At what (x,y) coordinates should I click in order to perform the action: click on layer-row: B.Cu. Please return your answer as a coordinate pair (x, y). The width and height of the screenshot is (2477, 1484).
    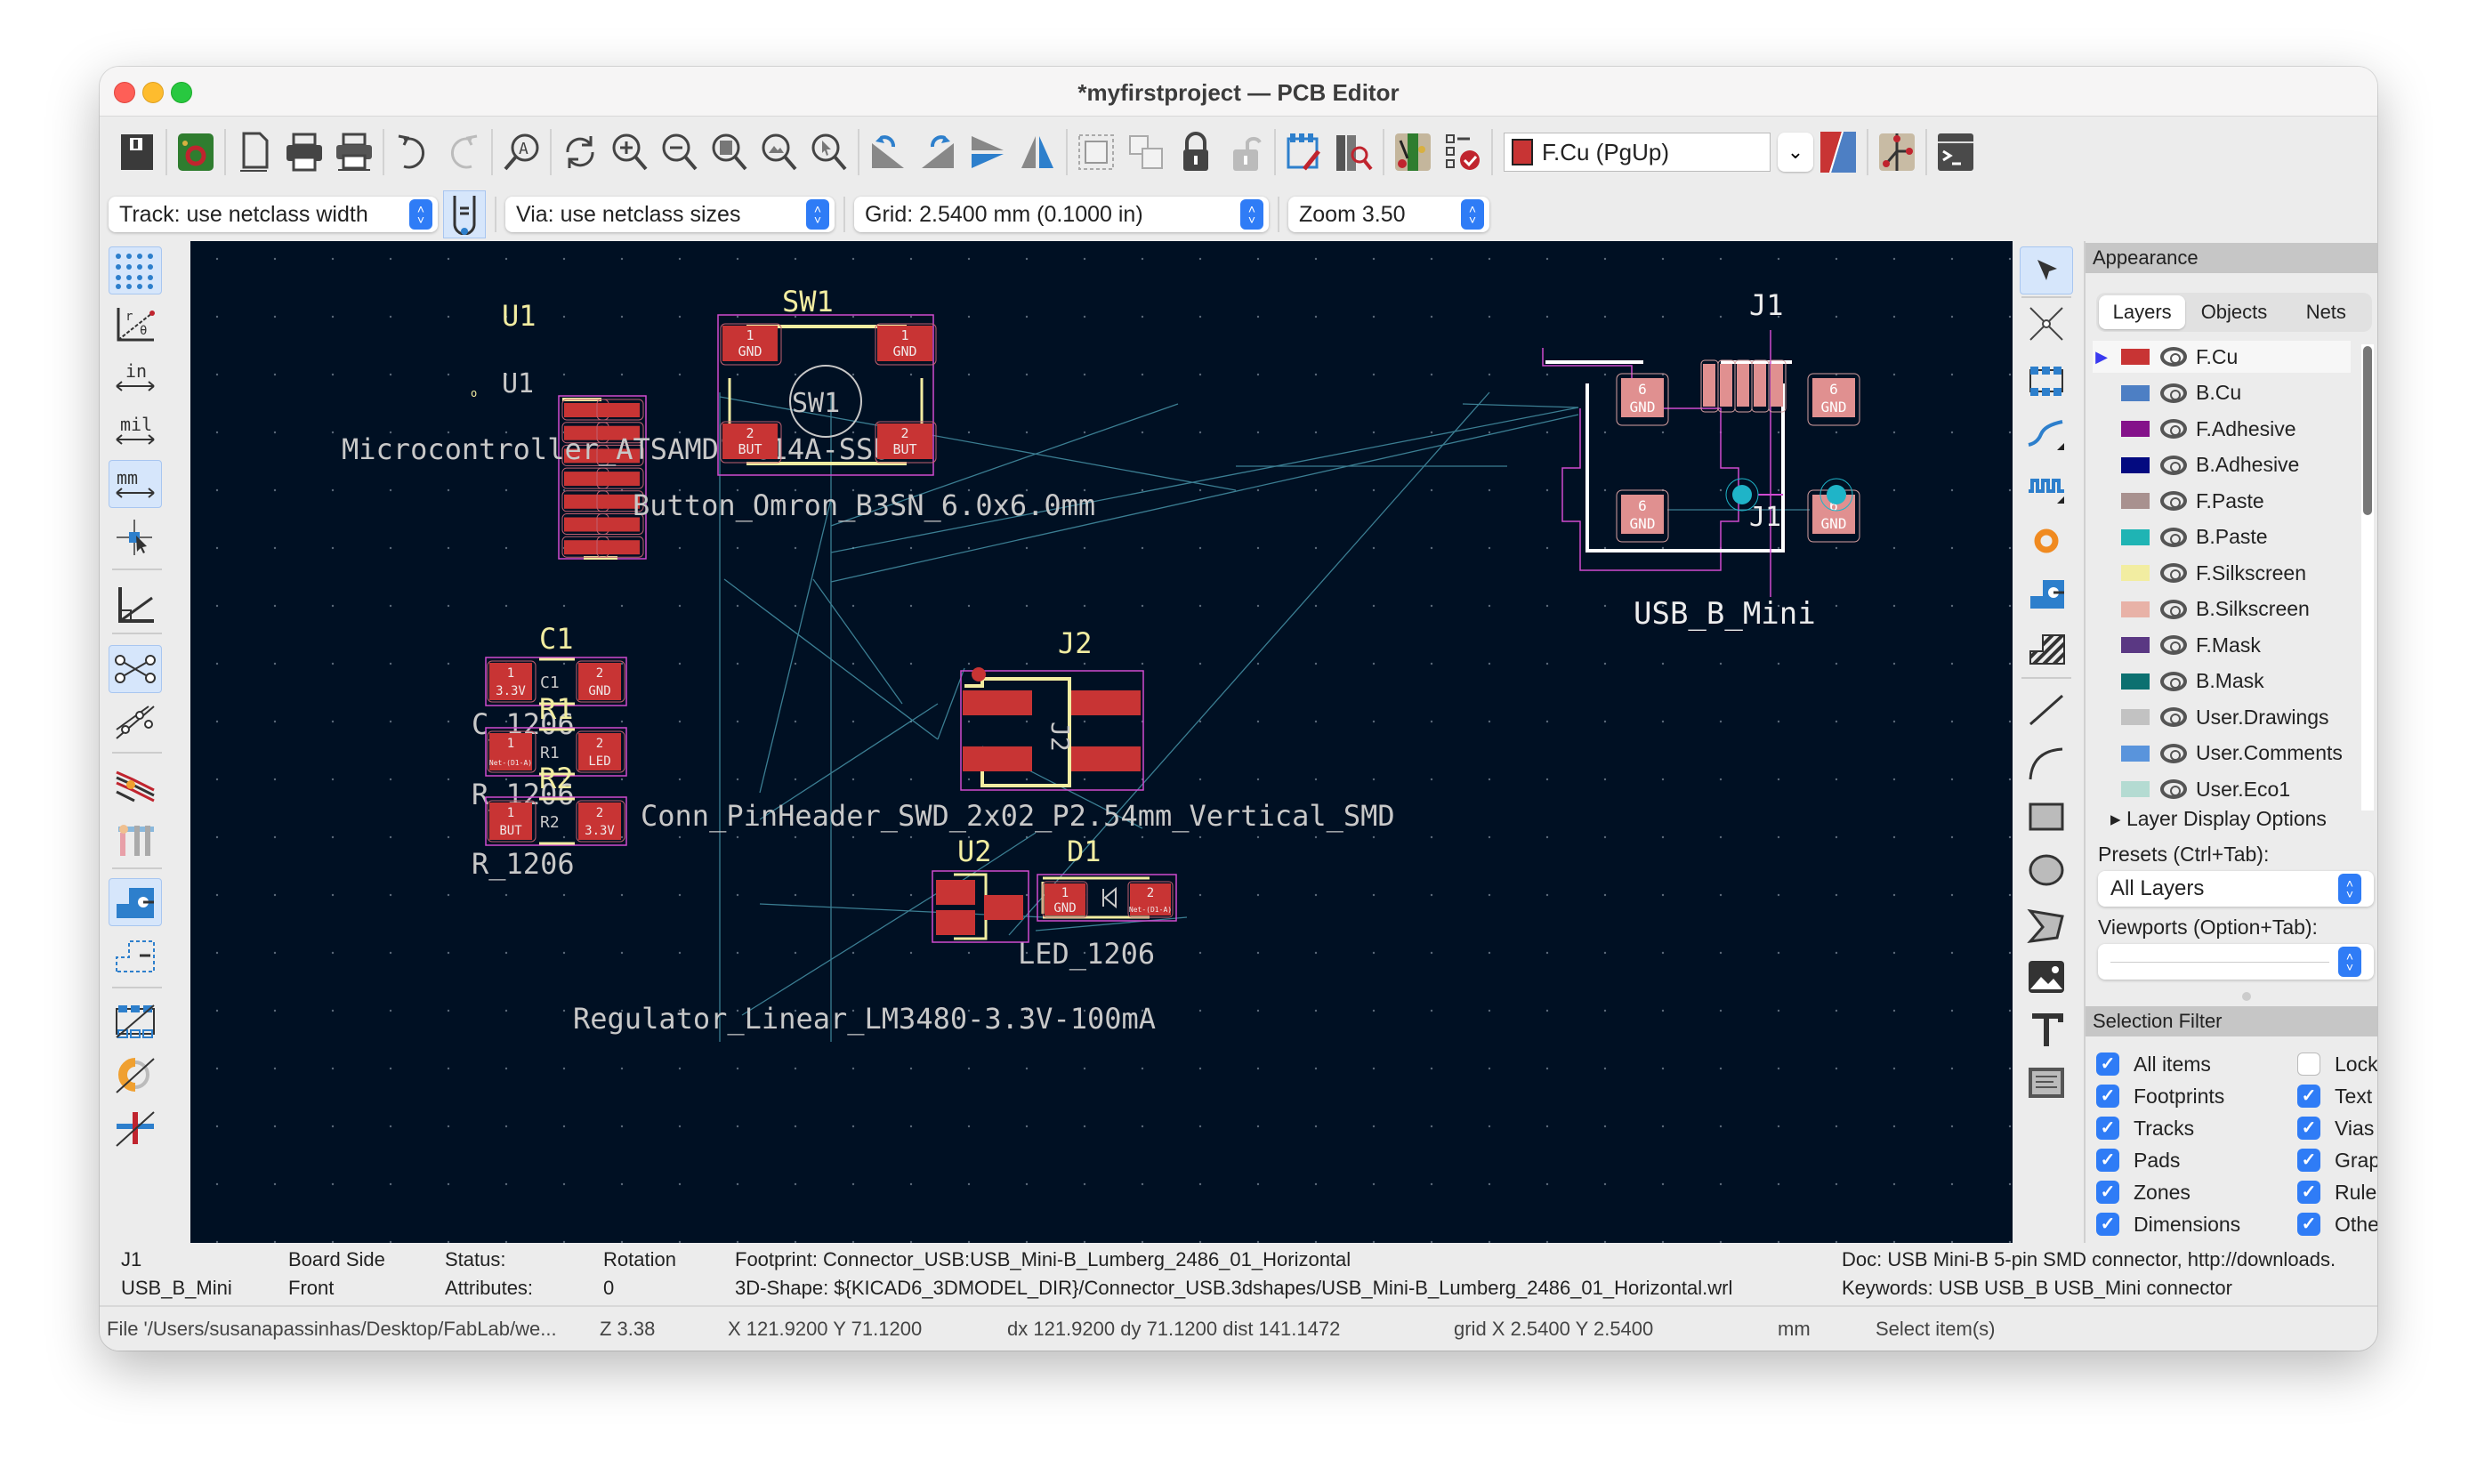
    Looking at the image, I should click on (2222, 393).